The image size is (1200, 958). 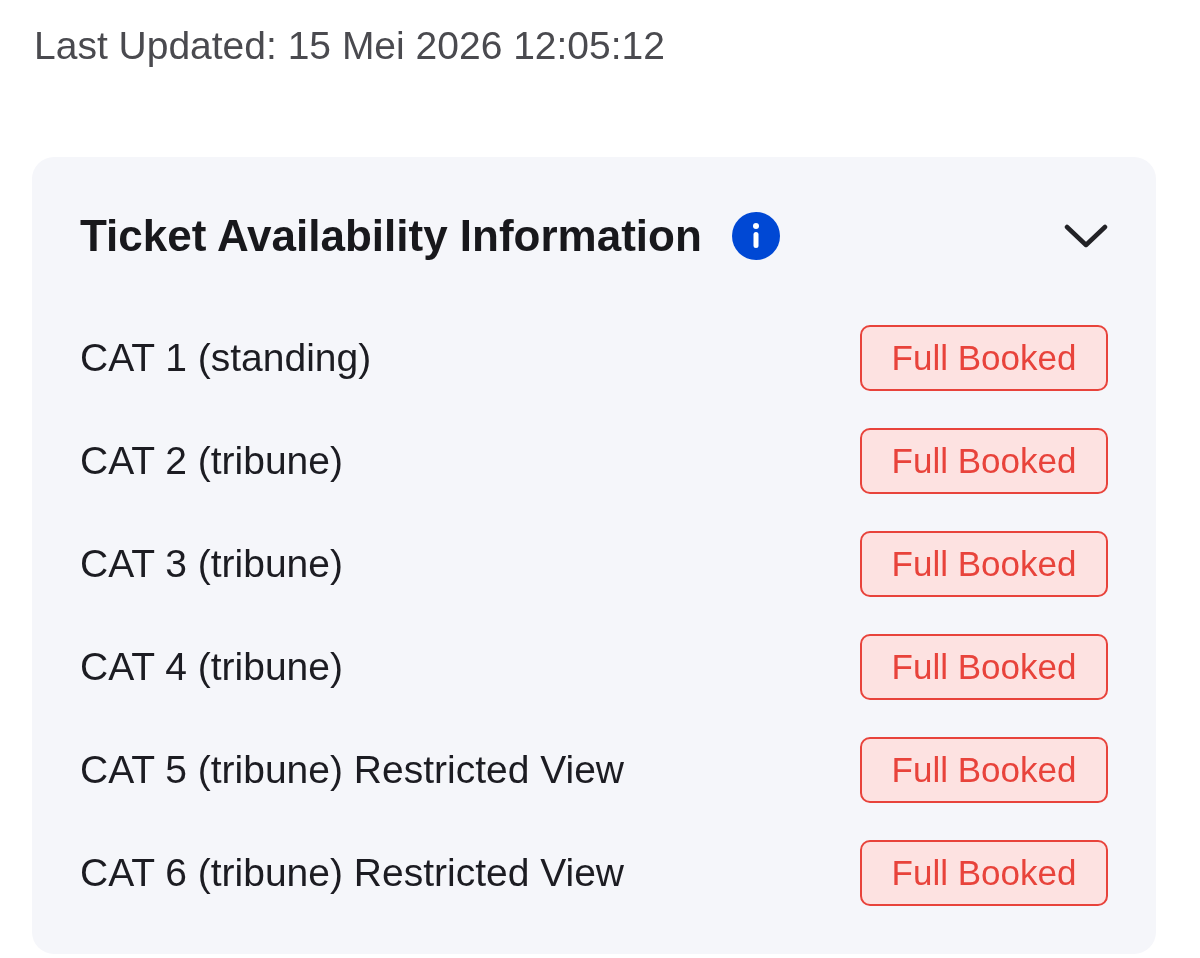 What do you see at coordinates (349, 46) in the screenshot?
I see `last-updated-text: Last Updated: 15 Mei 2026 12:05:12` at bounding box center [349, 46].